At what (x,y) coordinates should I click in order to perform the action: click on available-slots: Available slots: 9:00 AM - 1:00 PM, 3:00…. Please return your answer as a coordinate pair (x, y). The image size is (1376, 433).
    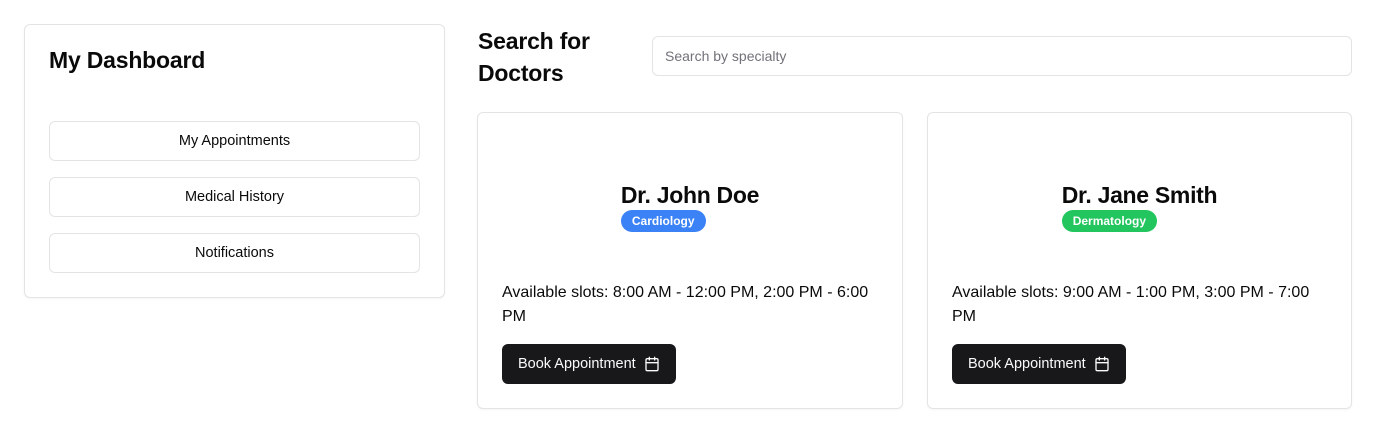
    Looking at the image, I should click on (1131, 304).